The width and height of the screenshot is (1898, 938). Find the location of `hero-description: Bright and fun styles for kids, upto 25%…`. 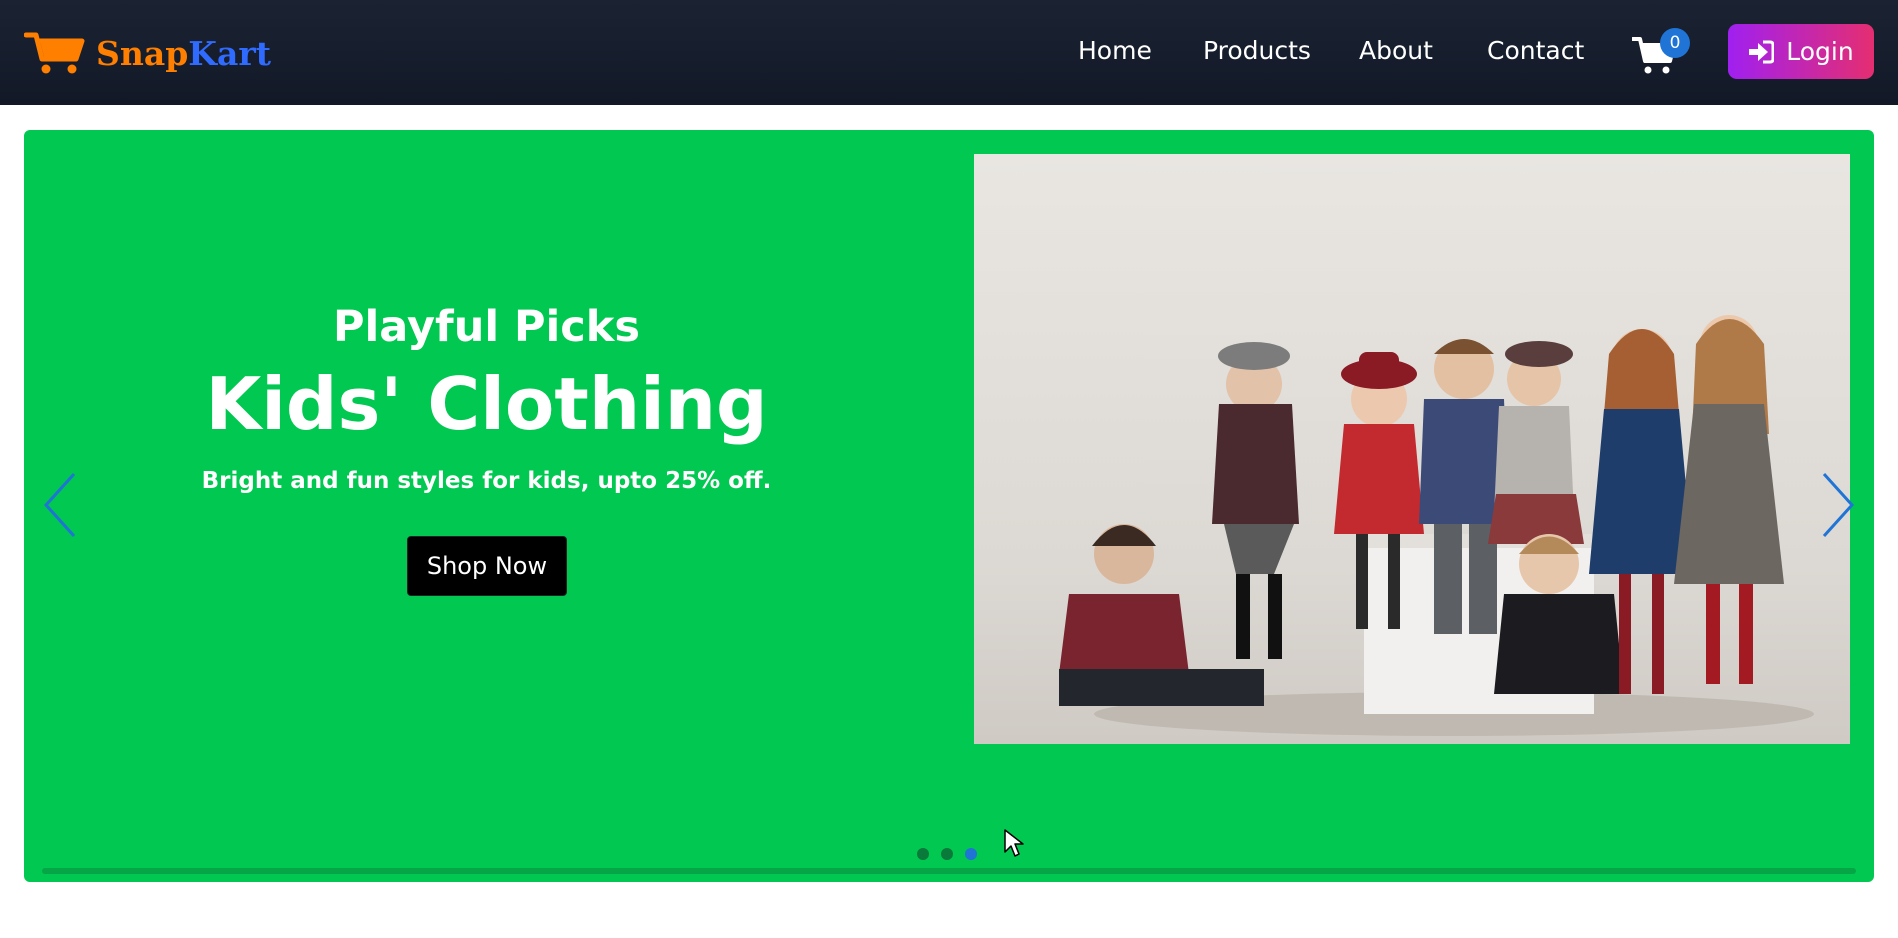

hero-description: Bright and fun styles for kids, upto 25%… is located at coordinates (486, 481).